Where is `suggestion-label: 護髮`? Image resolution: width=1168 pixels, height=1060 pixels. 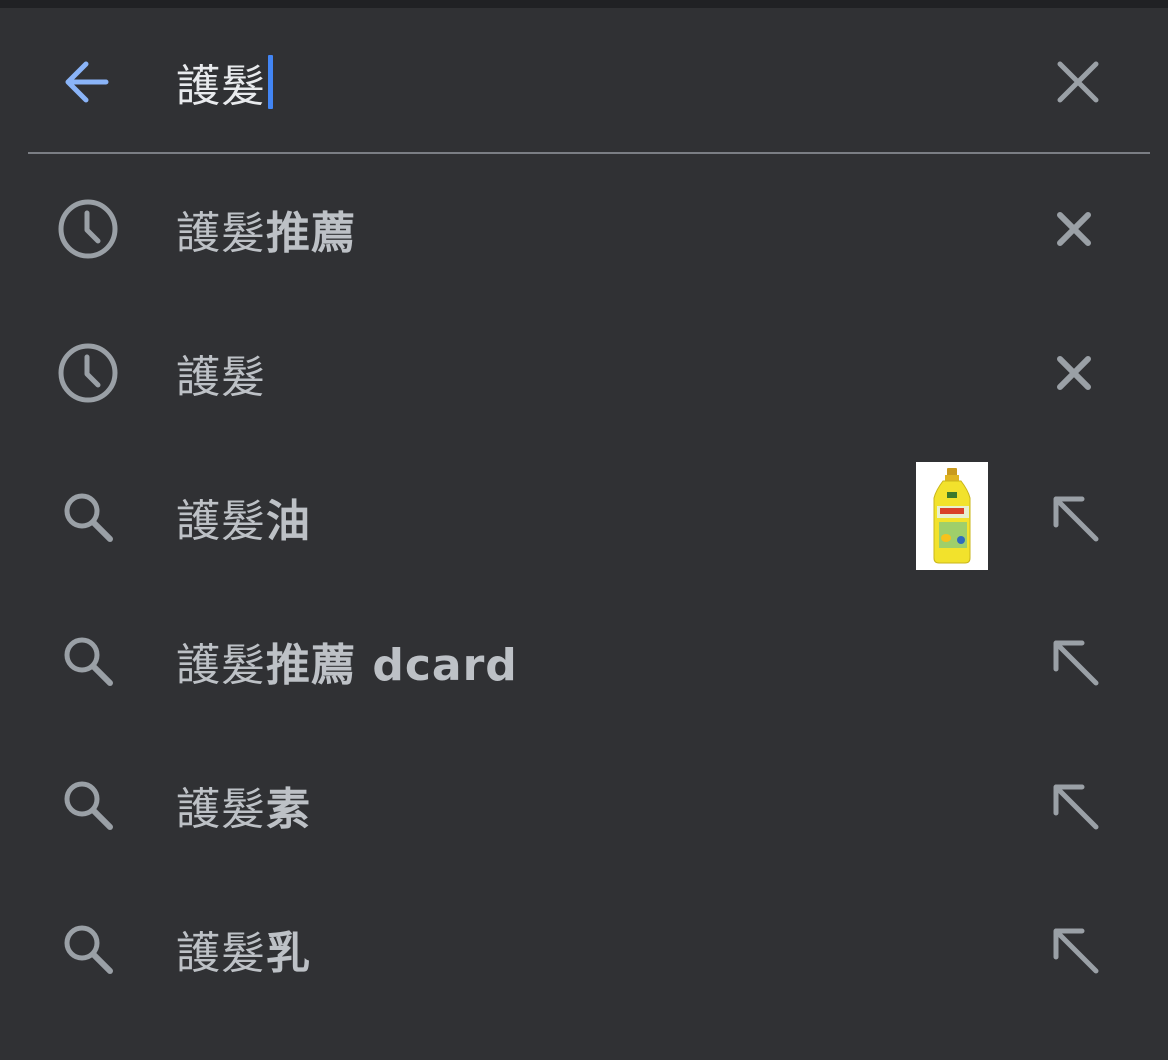
suggestion-label: 護髮 is located at coordinates (221, 373).